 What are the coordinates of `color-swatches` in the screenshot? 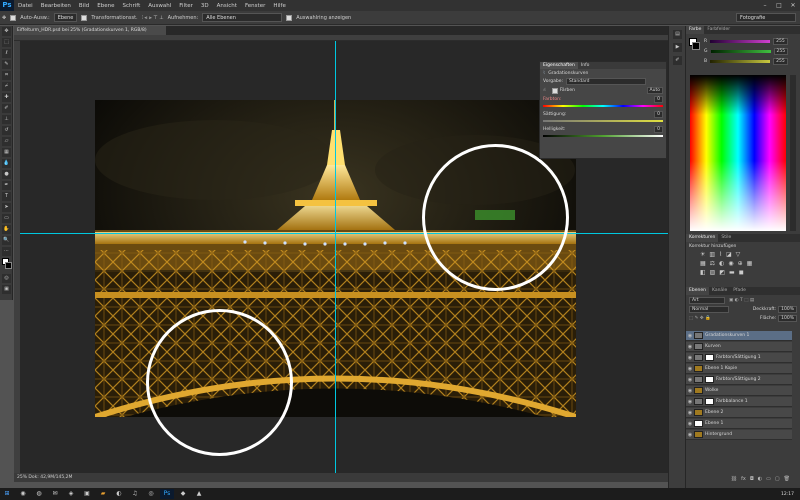 It's located at (7, 265).